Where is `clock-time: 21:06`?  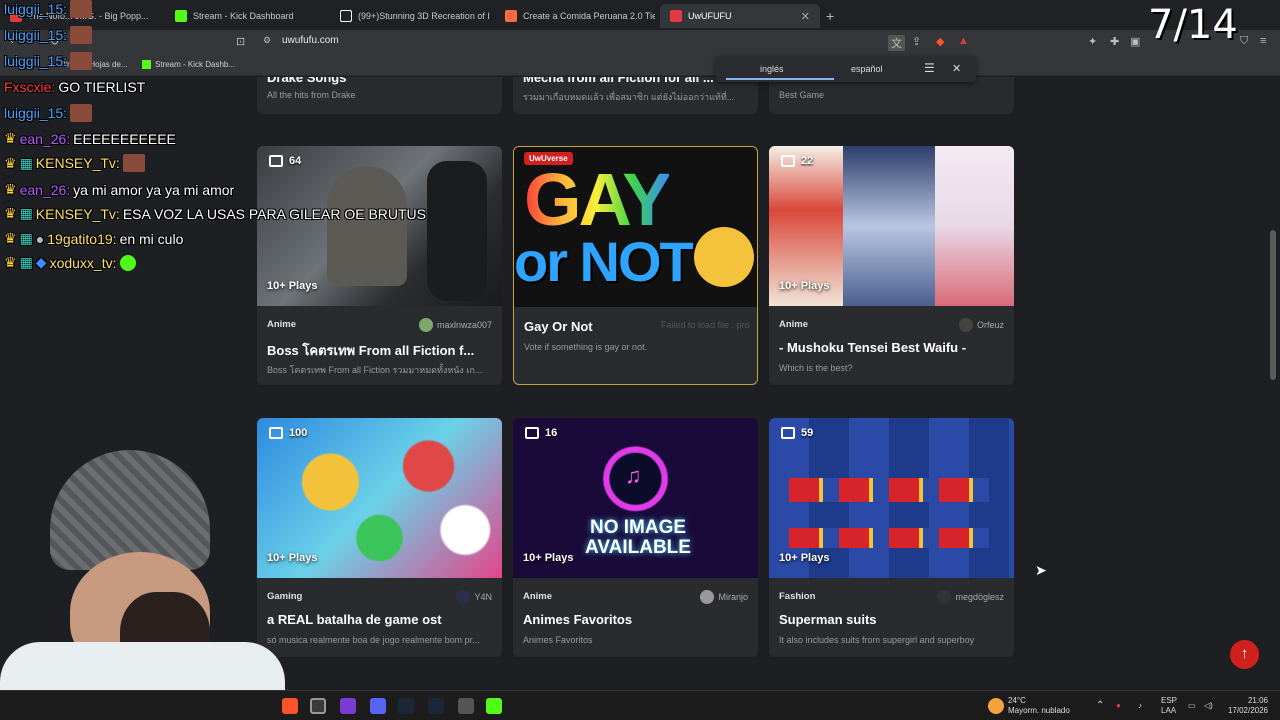
clock-time: 21:06 is located at coordinates (1248, 701).